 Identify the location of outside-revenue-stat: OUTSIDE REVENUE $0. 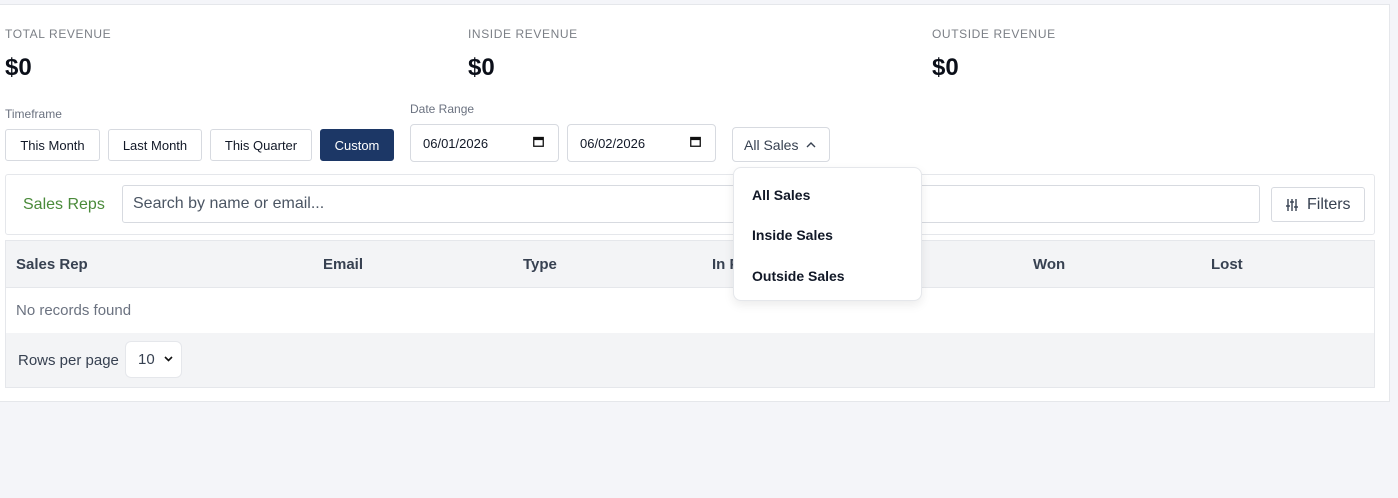
(994, 54).